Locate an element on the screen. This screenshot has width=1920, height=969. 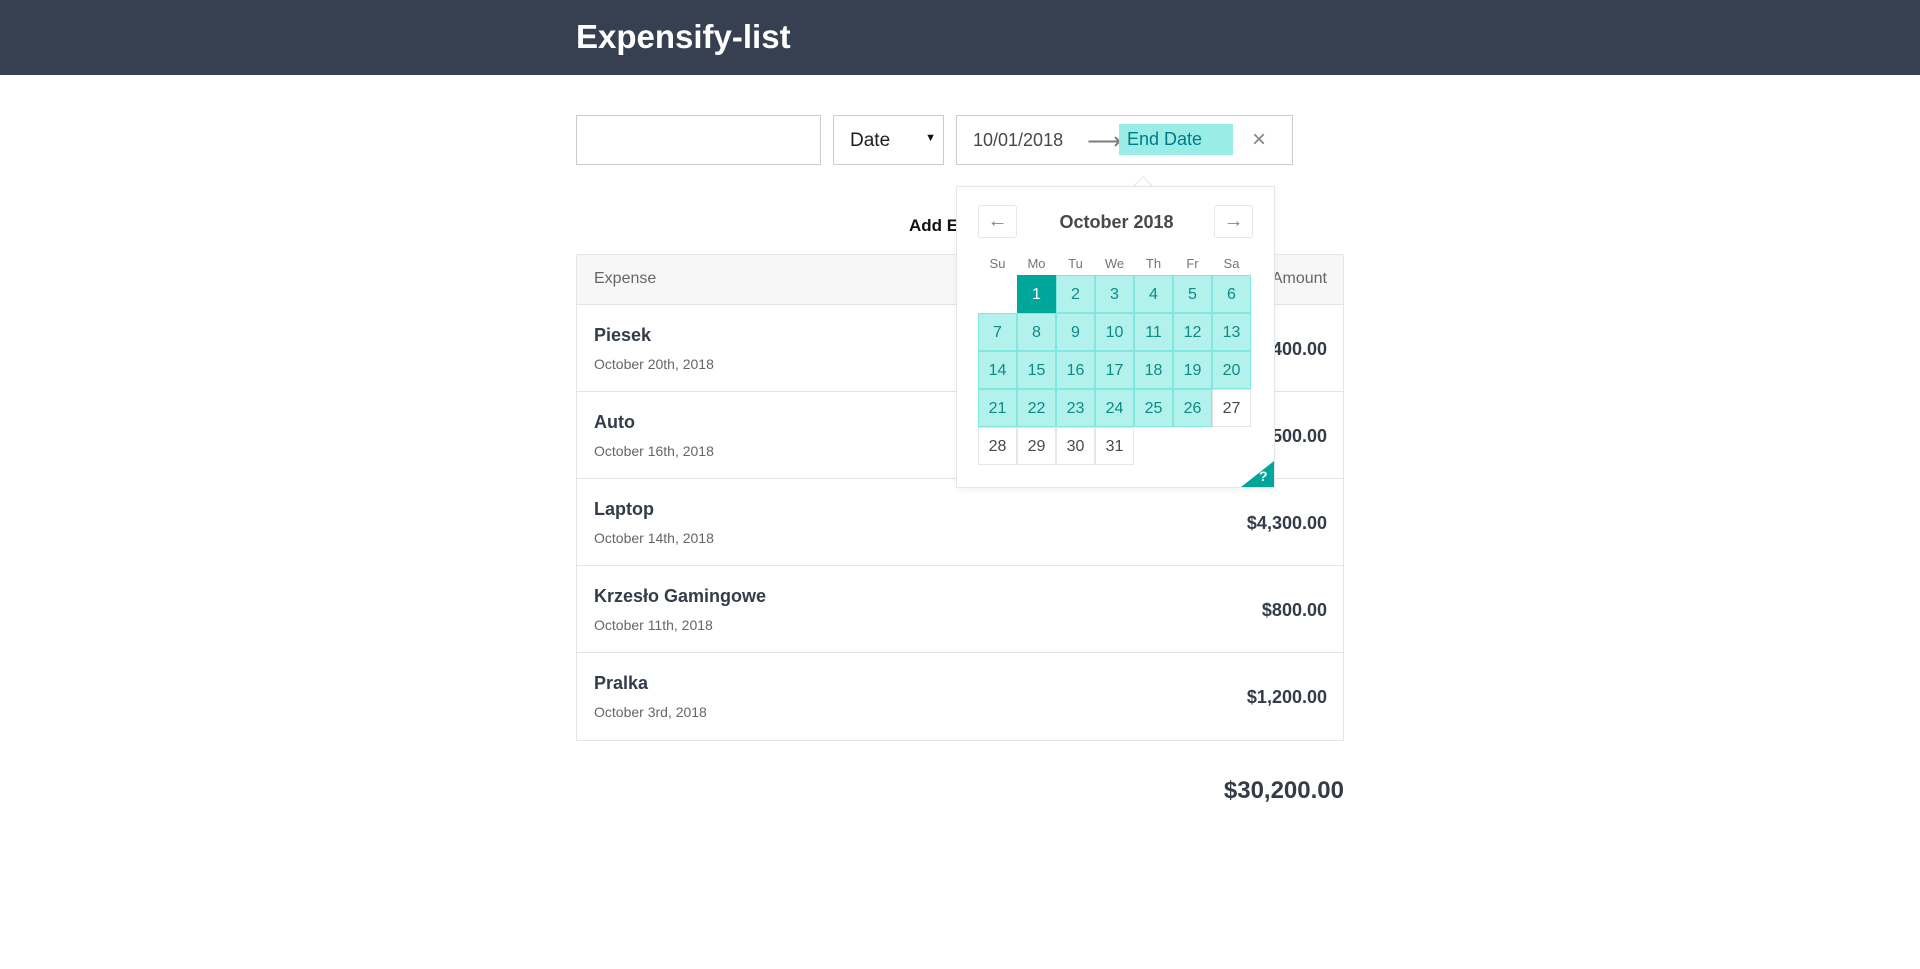
list-item: Laptop October 14th, 2018 $4,300.00 is located at coordinates (960, 522).